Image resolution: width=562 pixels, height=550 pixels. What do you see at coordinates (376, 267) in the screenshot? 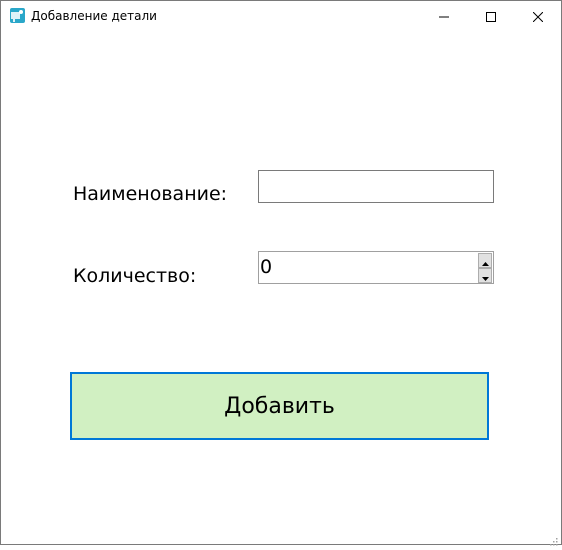
I see `quantity-stepper: 0` at bounding box center [376, 267].